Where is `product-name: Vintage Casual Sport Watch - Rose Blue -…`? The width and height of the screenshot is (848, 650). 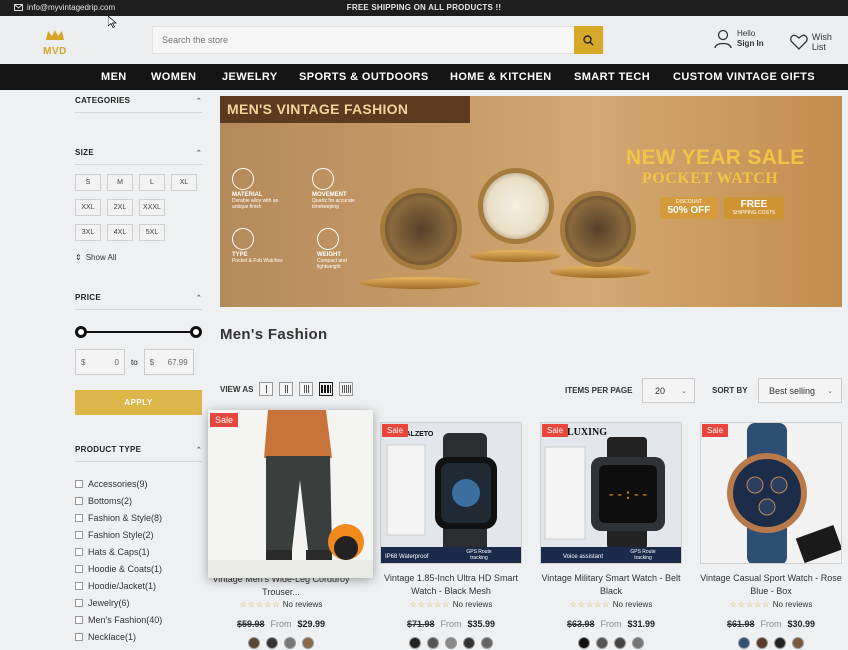
product-name: Vintage Casual Sport Watch - Rose Blue -… is located at coordinates (771, 585).